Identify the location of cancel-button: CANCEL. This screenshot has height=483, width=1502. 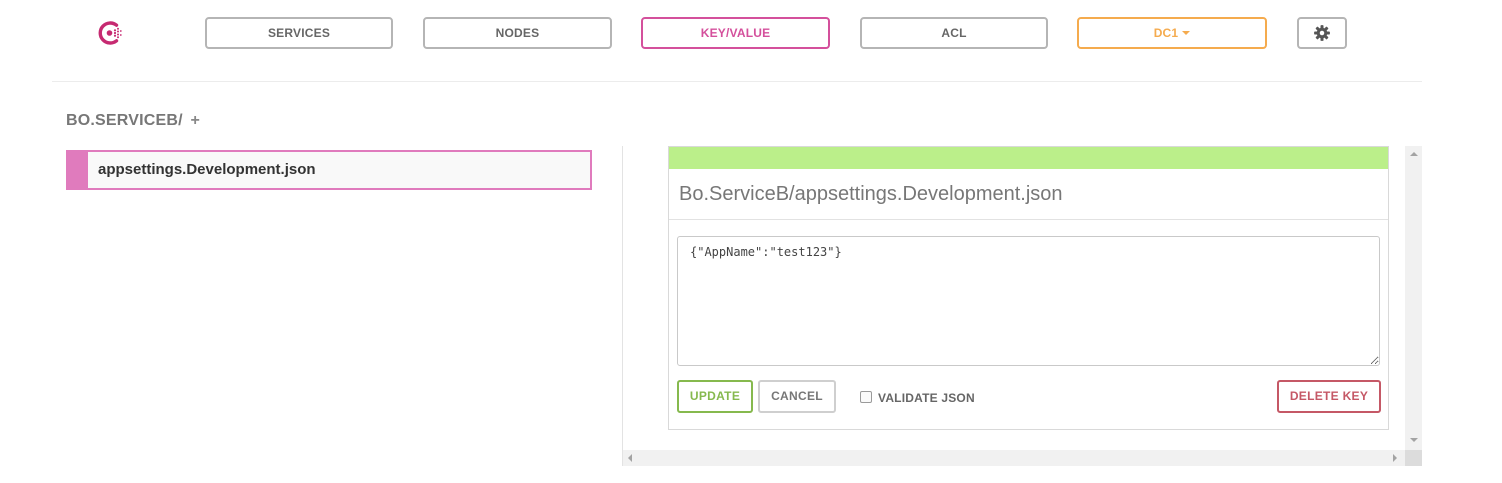
(797, 396).